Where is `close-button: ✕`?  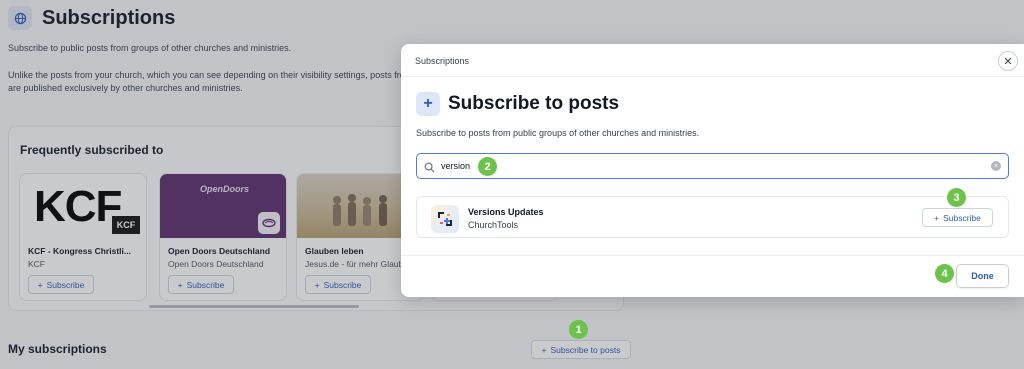
close-button: ✕ is located at coordinates (1008, 61).